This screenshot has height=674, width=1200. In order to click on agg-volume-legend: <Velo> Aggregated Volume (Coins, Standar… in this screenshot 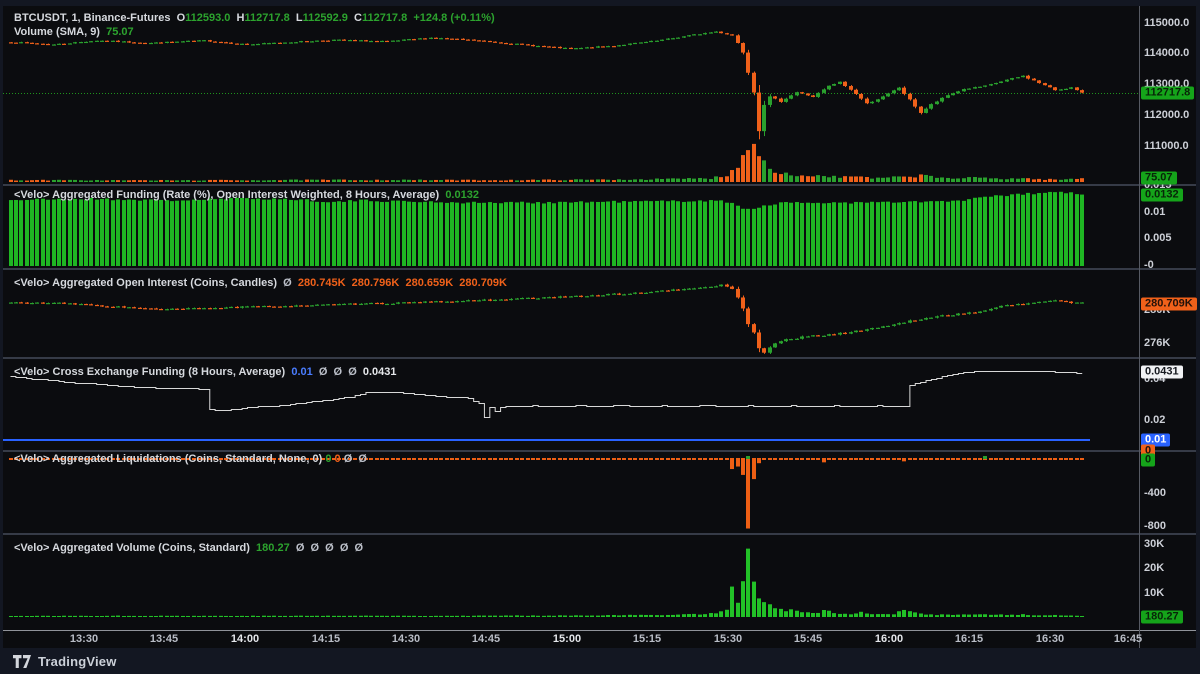, I will do `click(188, 548)`.